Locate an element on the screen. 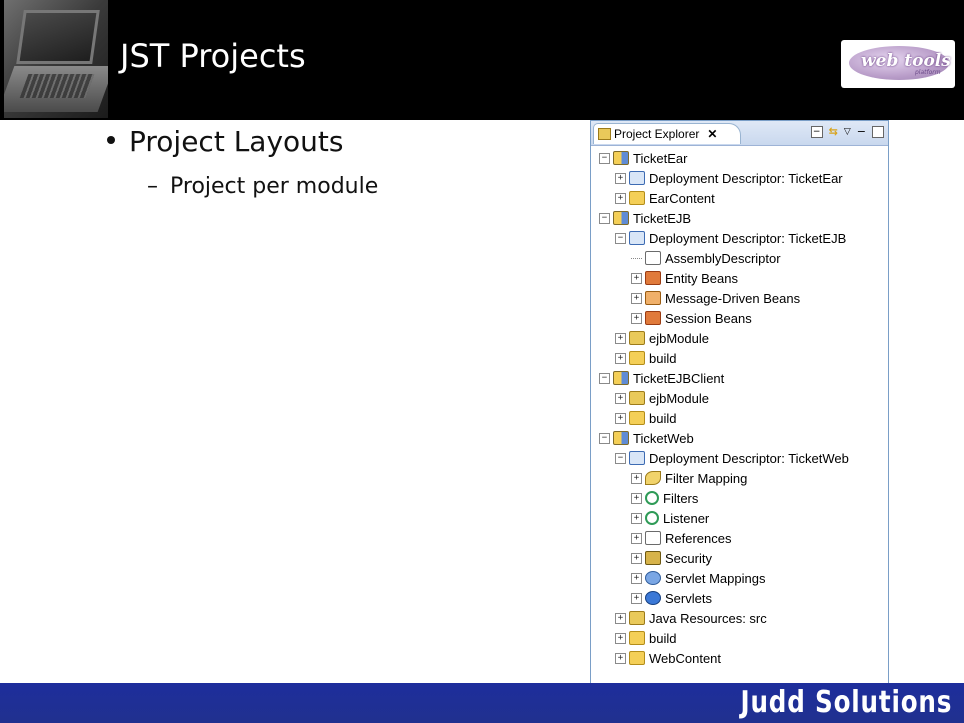 The height and width of the screenshot is (723, 964). tree-item: + Deployment Descriptor: TicketEar is located at coordinates (739, 178).